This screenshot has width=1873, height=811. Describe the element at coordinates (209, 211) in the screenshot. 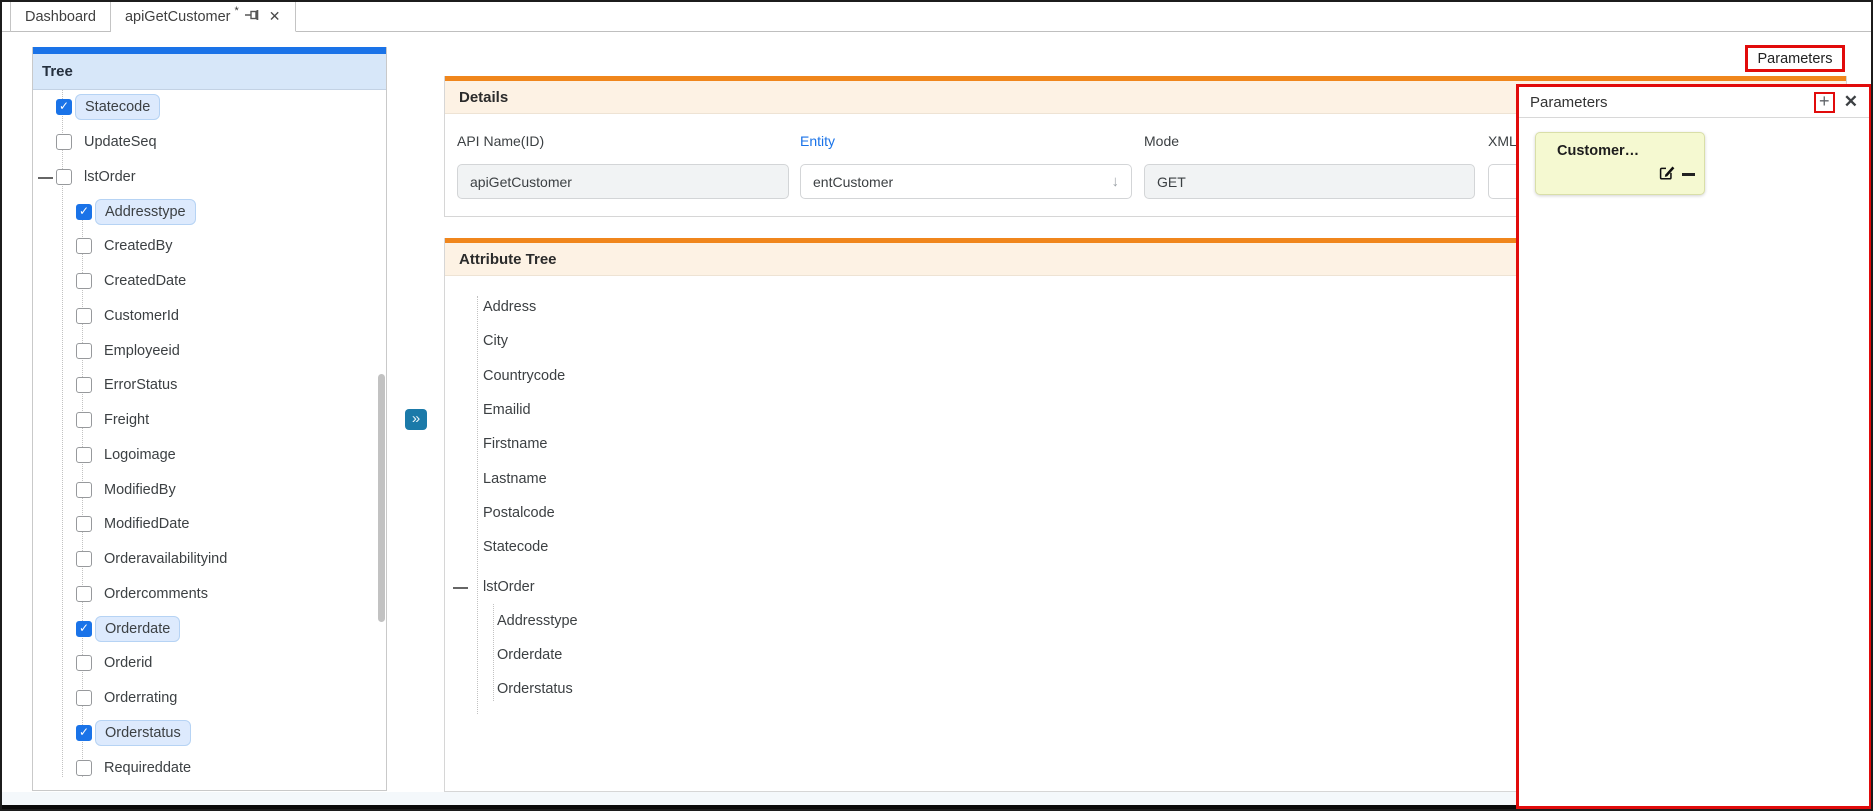

I see `tree-row: ✓ Addresstype` at that location.